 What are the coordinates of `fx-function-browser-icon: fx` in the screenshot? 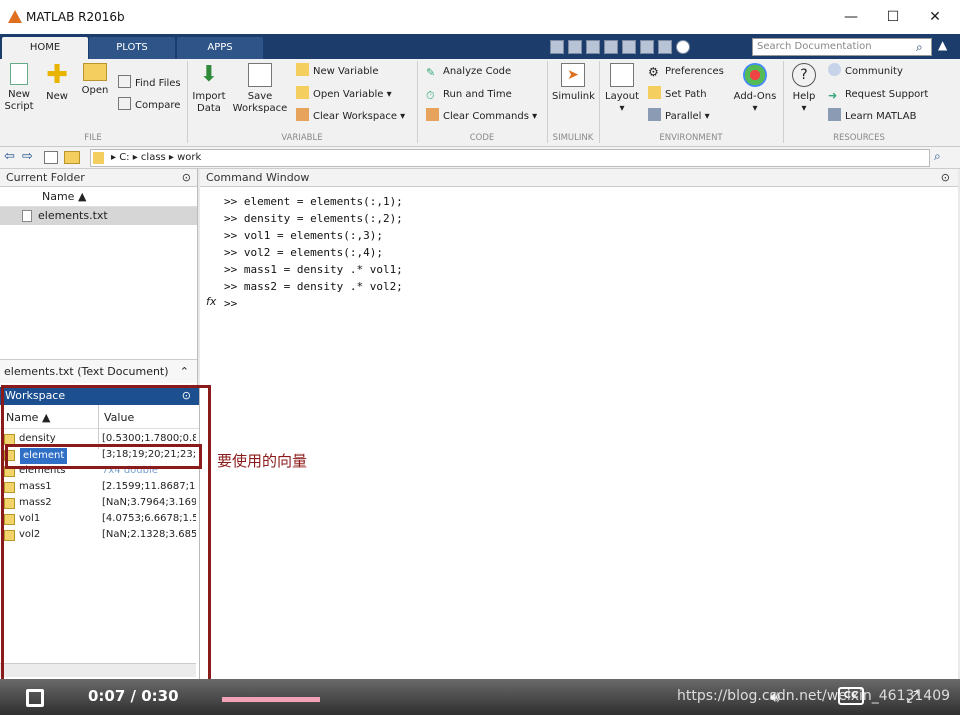 It's located at (211, 301).